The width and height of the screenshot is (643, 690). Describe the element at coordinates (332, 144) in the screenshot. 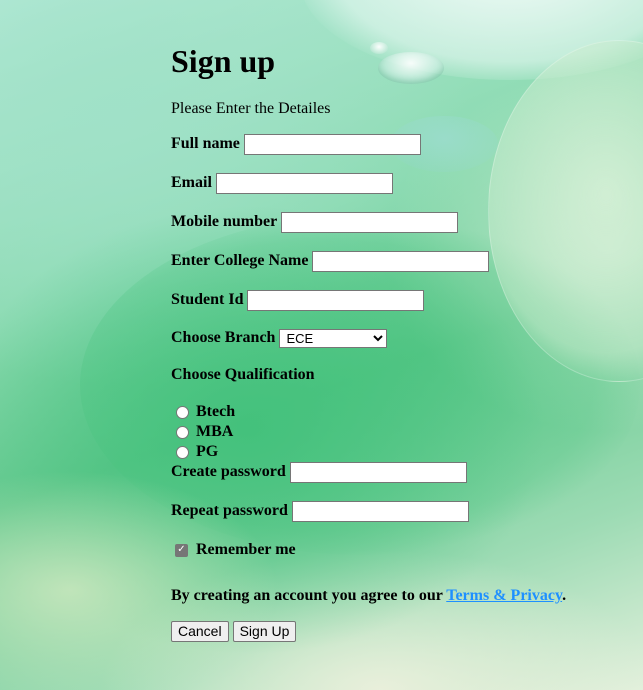

I see `full-name-input` at that location.